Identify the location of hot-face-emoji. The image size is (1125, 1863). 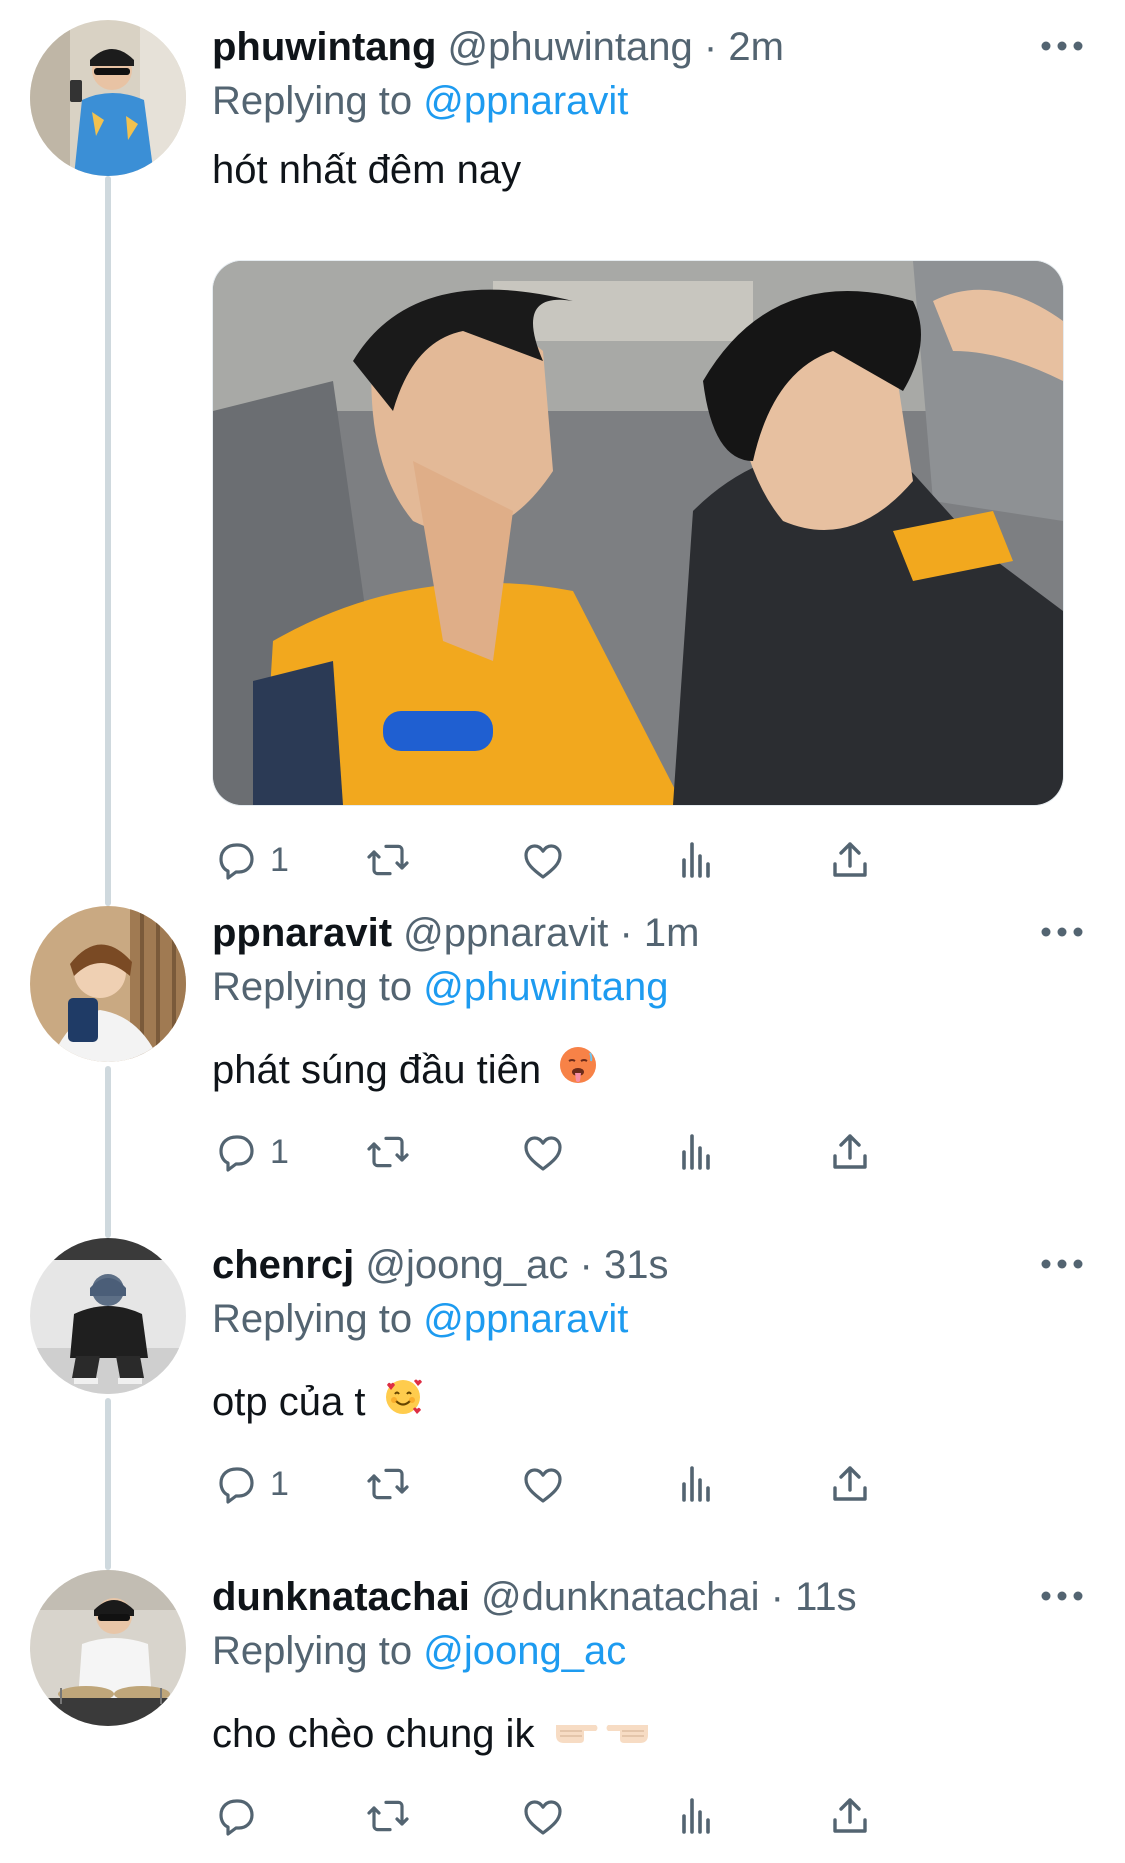
(578, 1072).